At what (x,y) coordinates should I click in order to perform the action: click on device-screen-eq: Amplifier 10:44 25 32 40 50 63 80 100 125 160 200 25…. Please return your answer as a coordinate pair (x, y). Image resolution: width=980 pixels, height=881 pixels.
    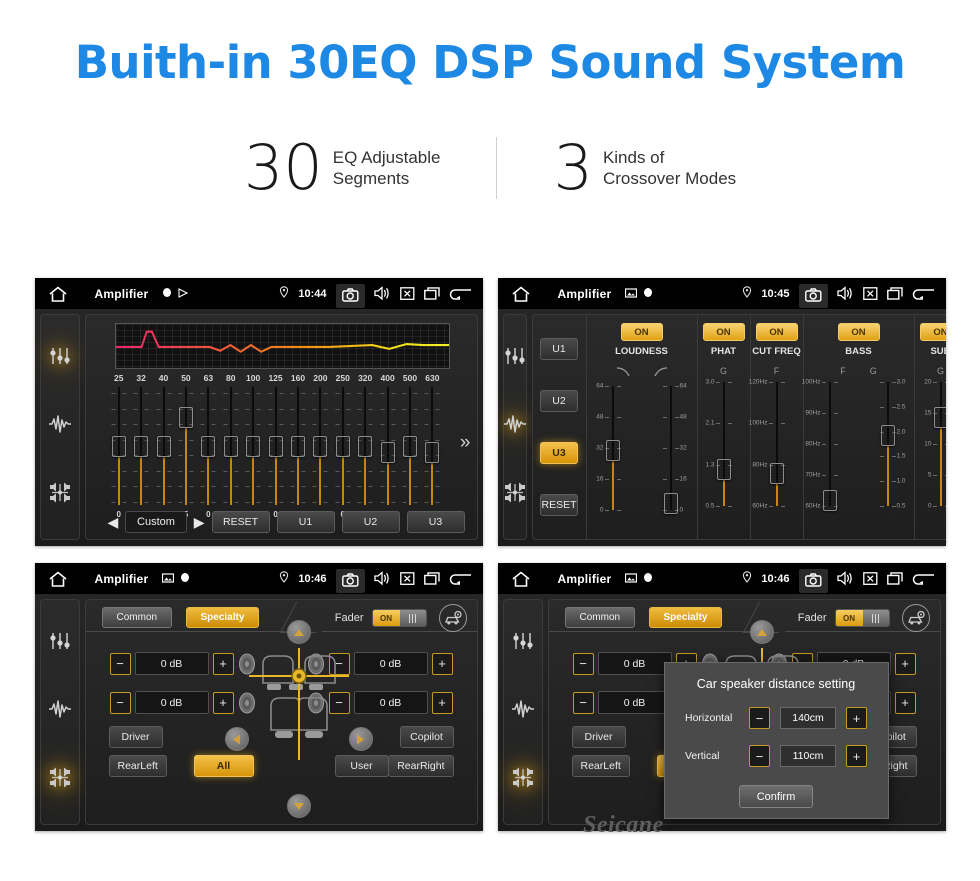
    Looking at the image, I should click on (258, 412).